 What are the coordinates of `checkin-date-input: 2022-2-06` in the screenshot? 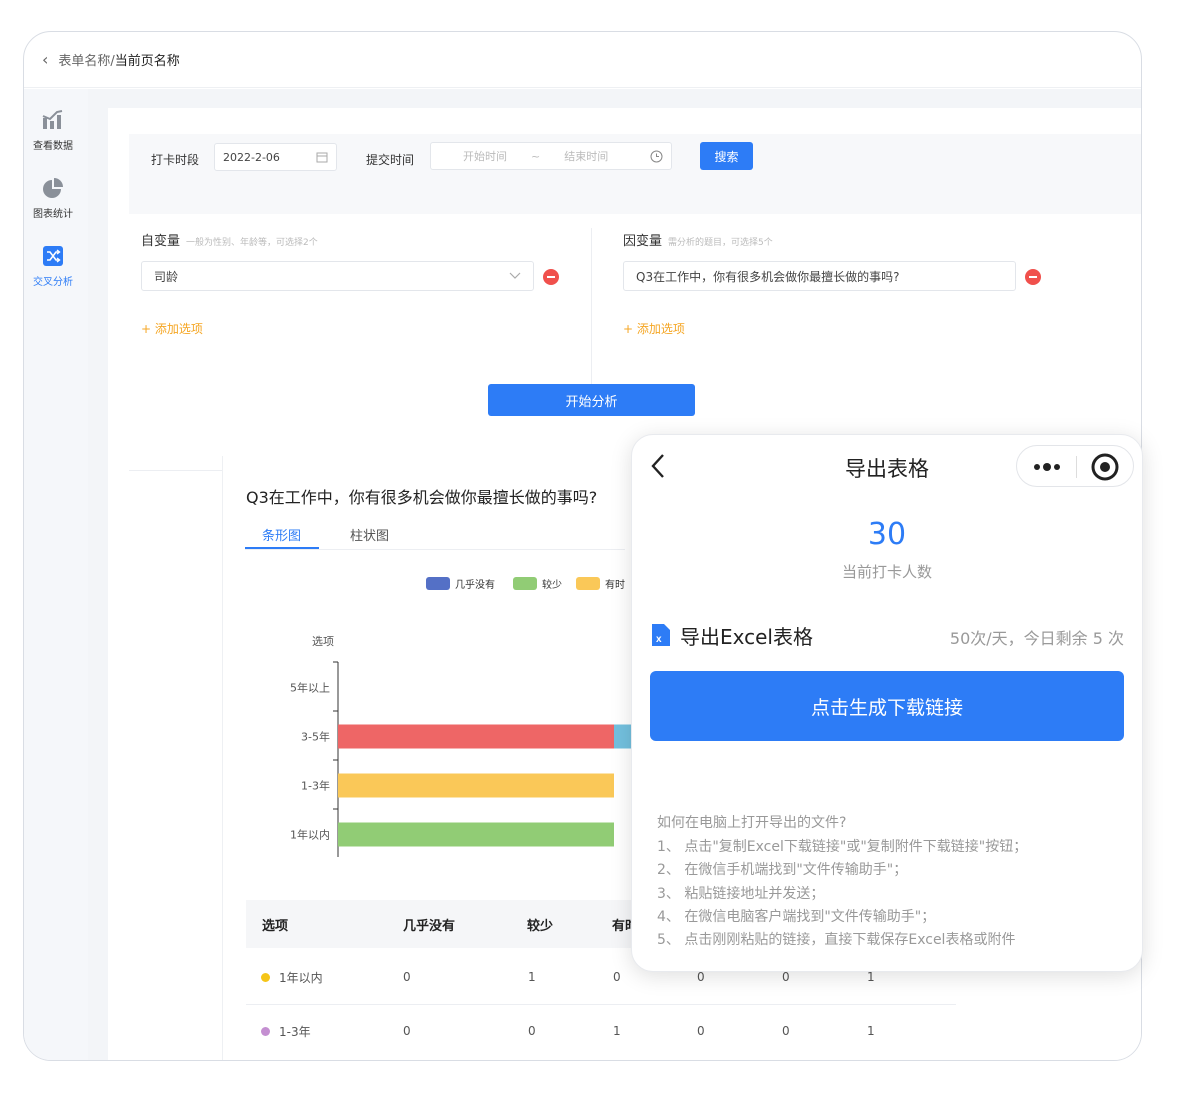 It's located at (275, 157).